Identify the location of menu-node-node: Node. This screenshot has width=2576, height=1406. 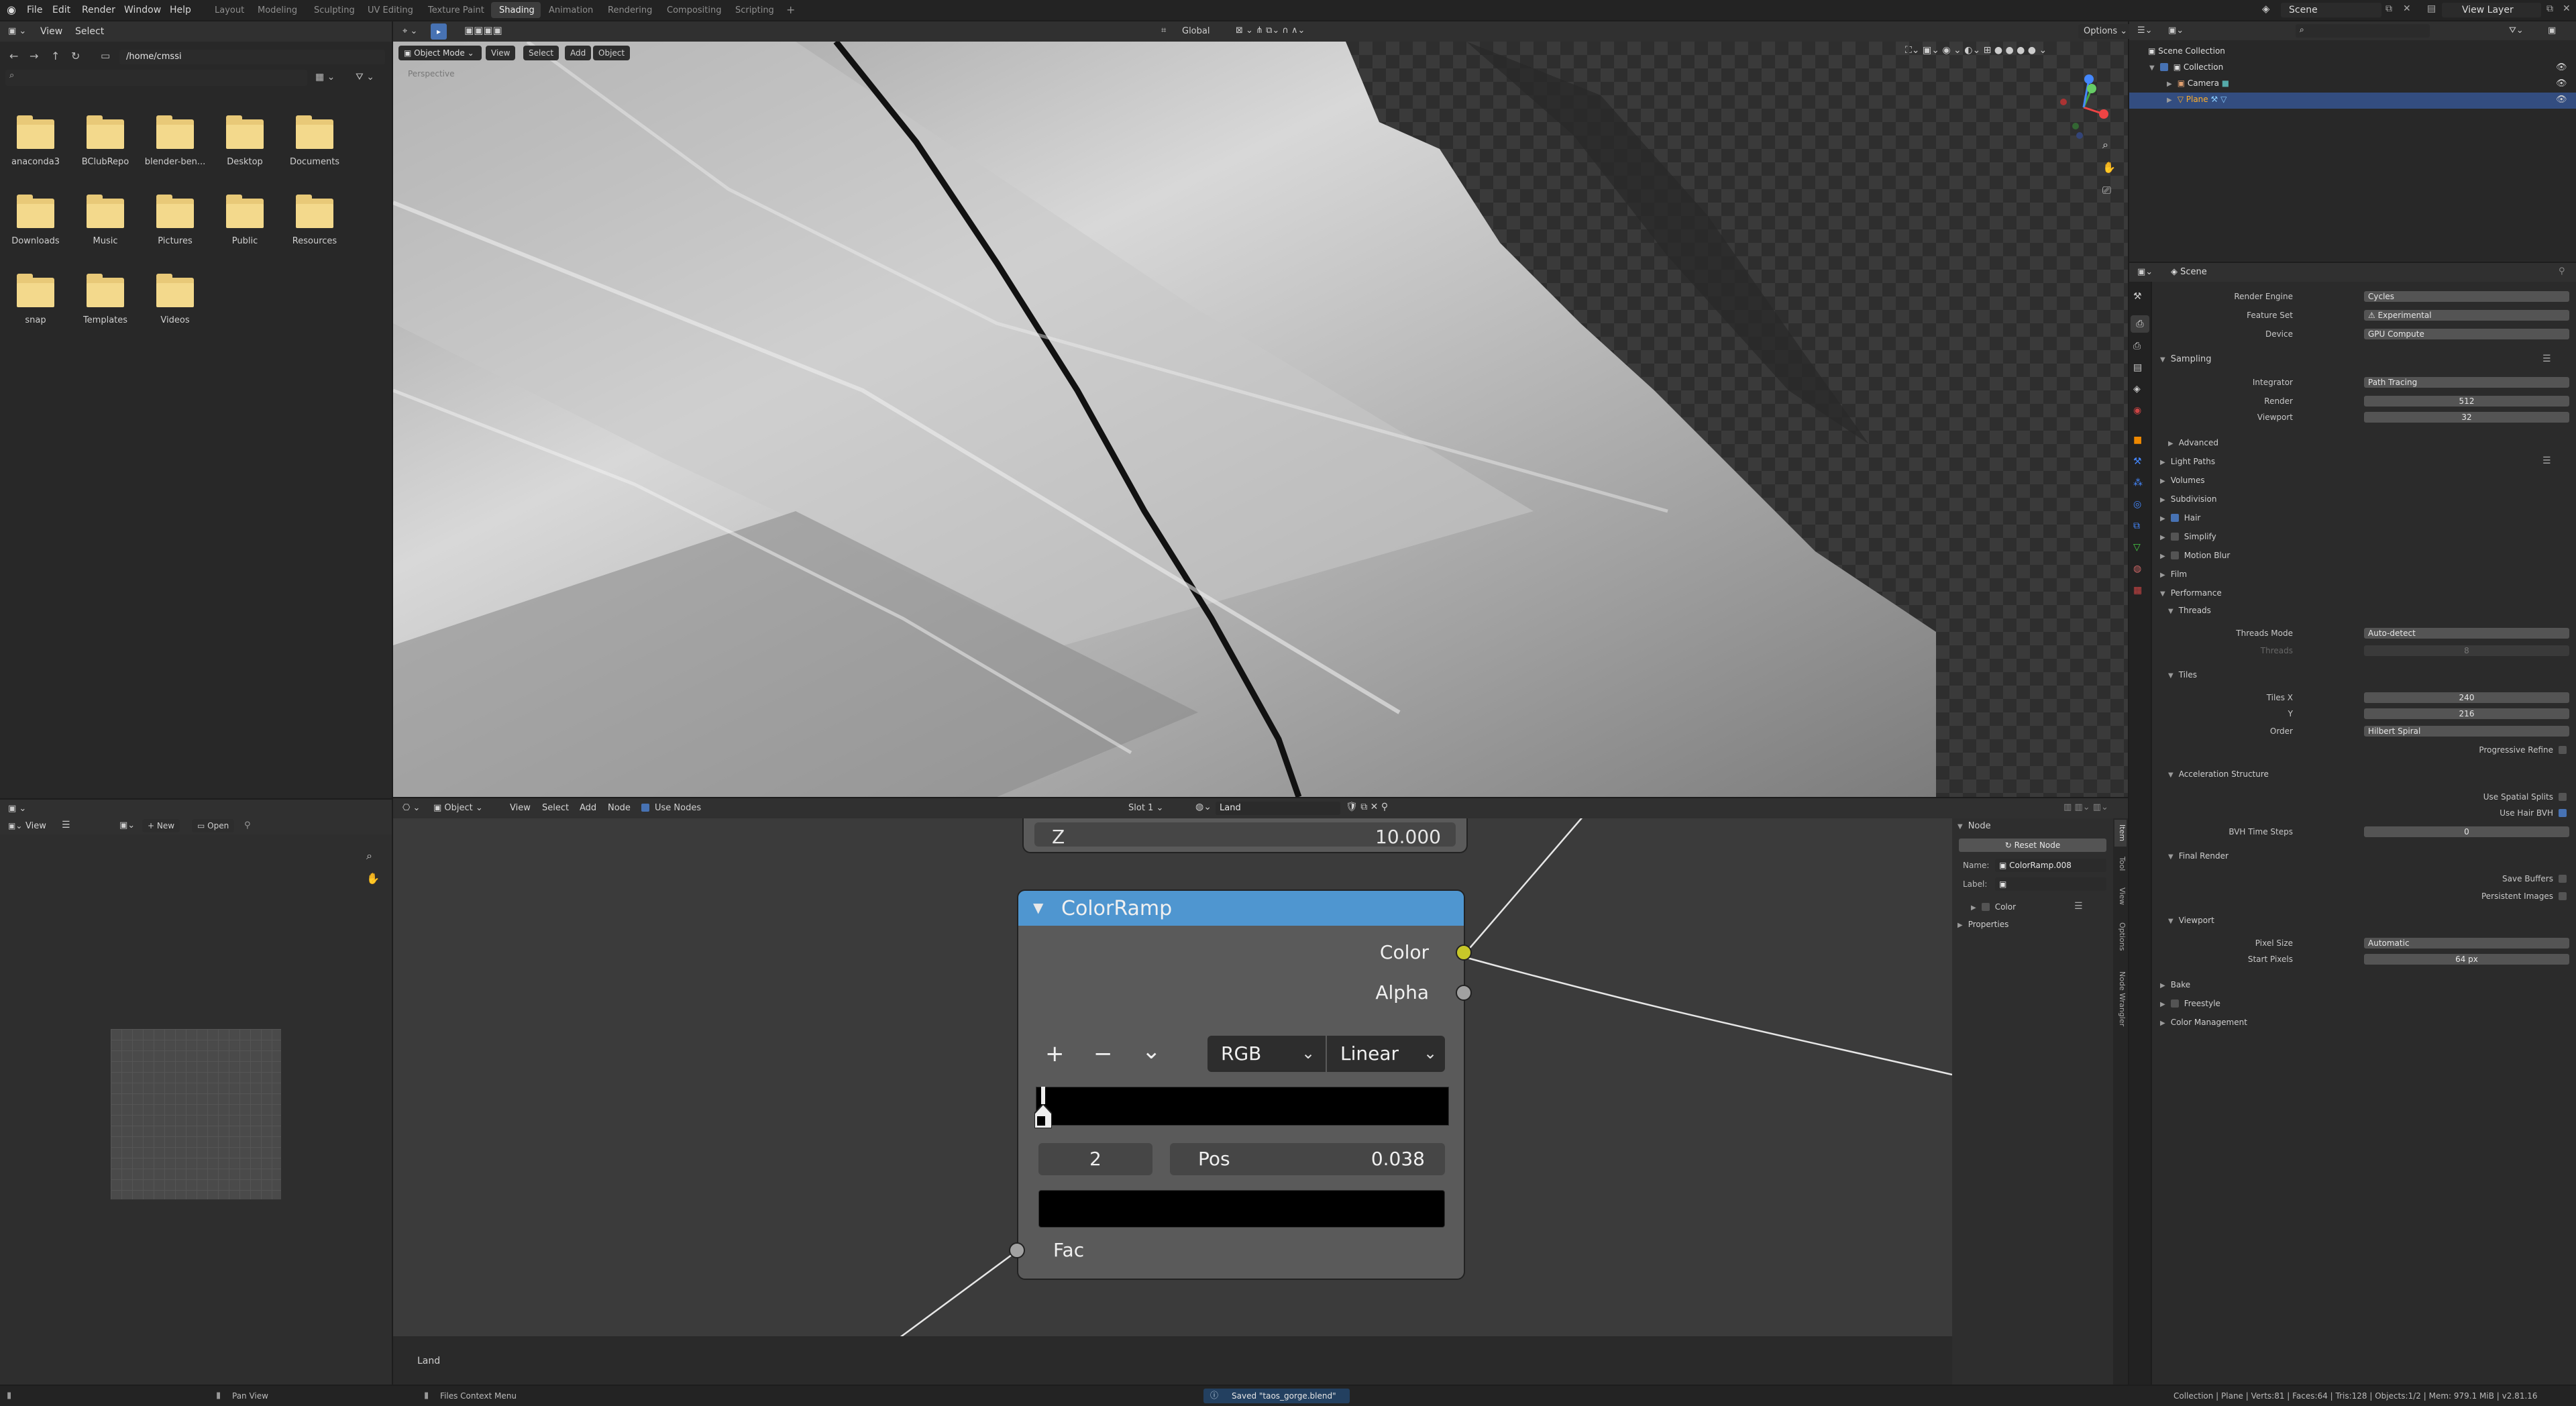
(619, 808).